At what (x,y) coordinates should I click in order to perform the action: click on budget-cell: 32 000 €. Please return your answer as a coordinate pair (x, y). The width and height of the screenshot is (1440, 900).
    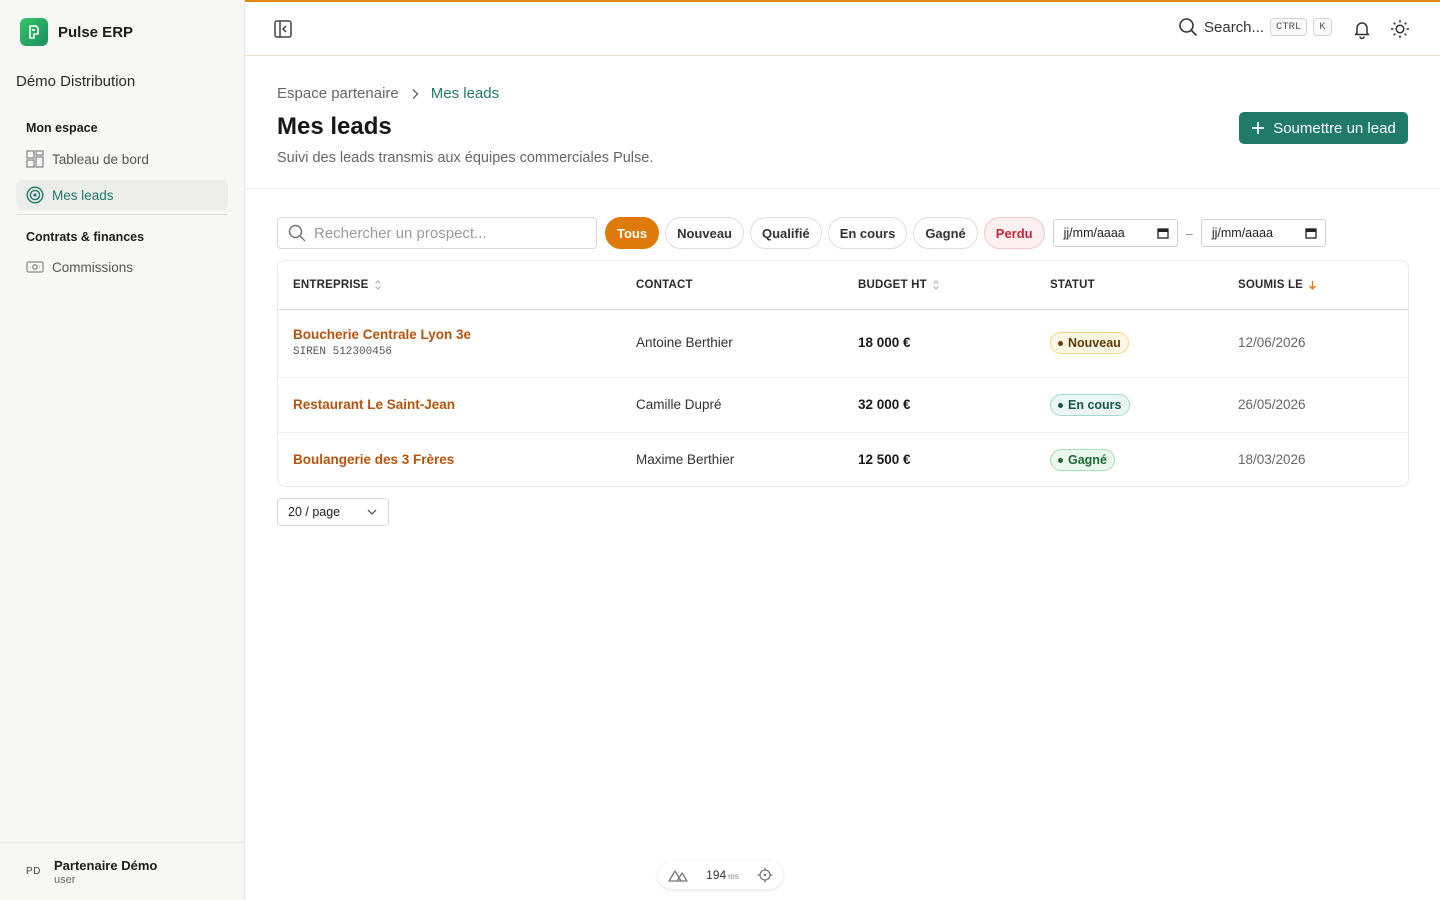
    Looking at the image, I should click on (884, 404).